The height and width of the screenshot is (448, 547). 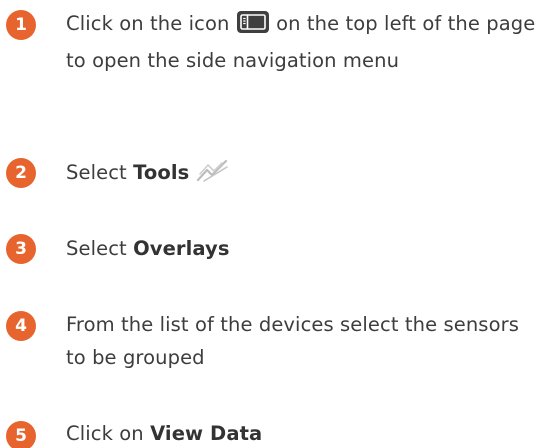 What do you see at coordinates (21, 173) in the screenshot?
I see `step-number-badge: 2` at bounding box center [21, 173].